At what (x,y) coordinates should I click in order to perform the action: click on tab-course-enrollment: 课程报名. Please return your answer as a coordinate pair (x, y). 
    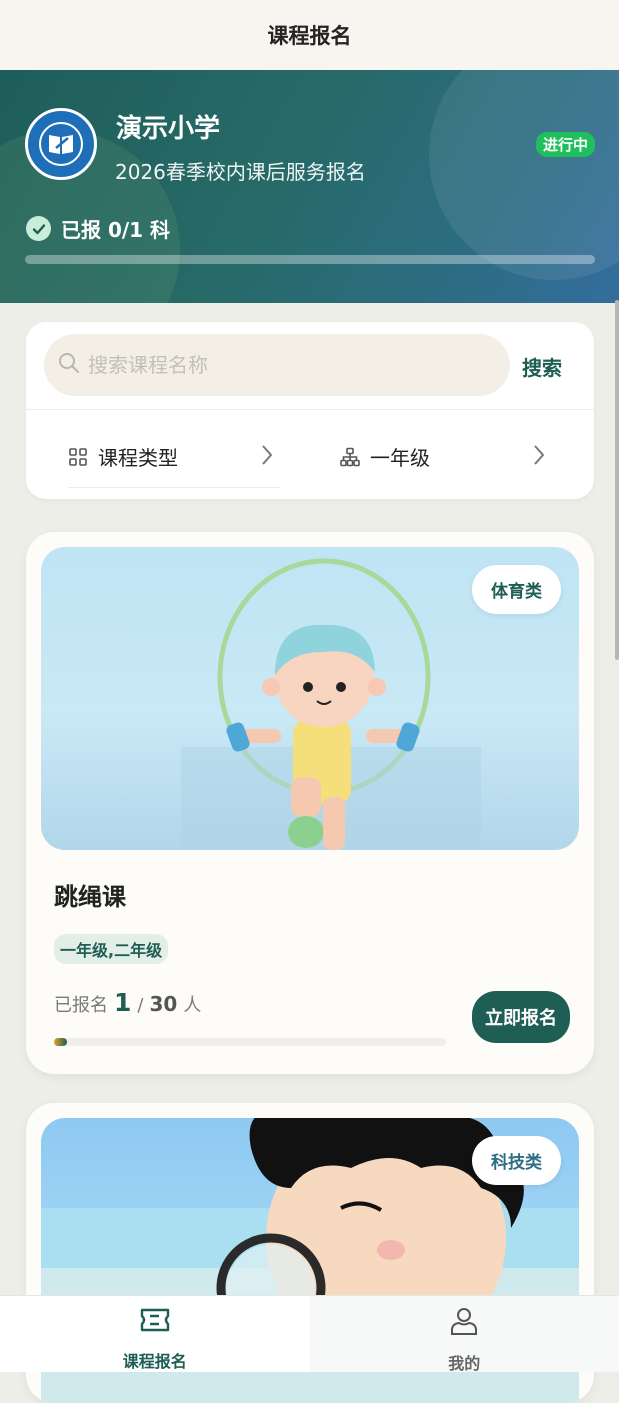
    Looking at the image, I should click on (155, 1334).